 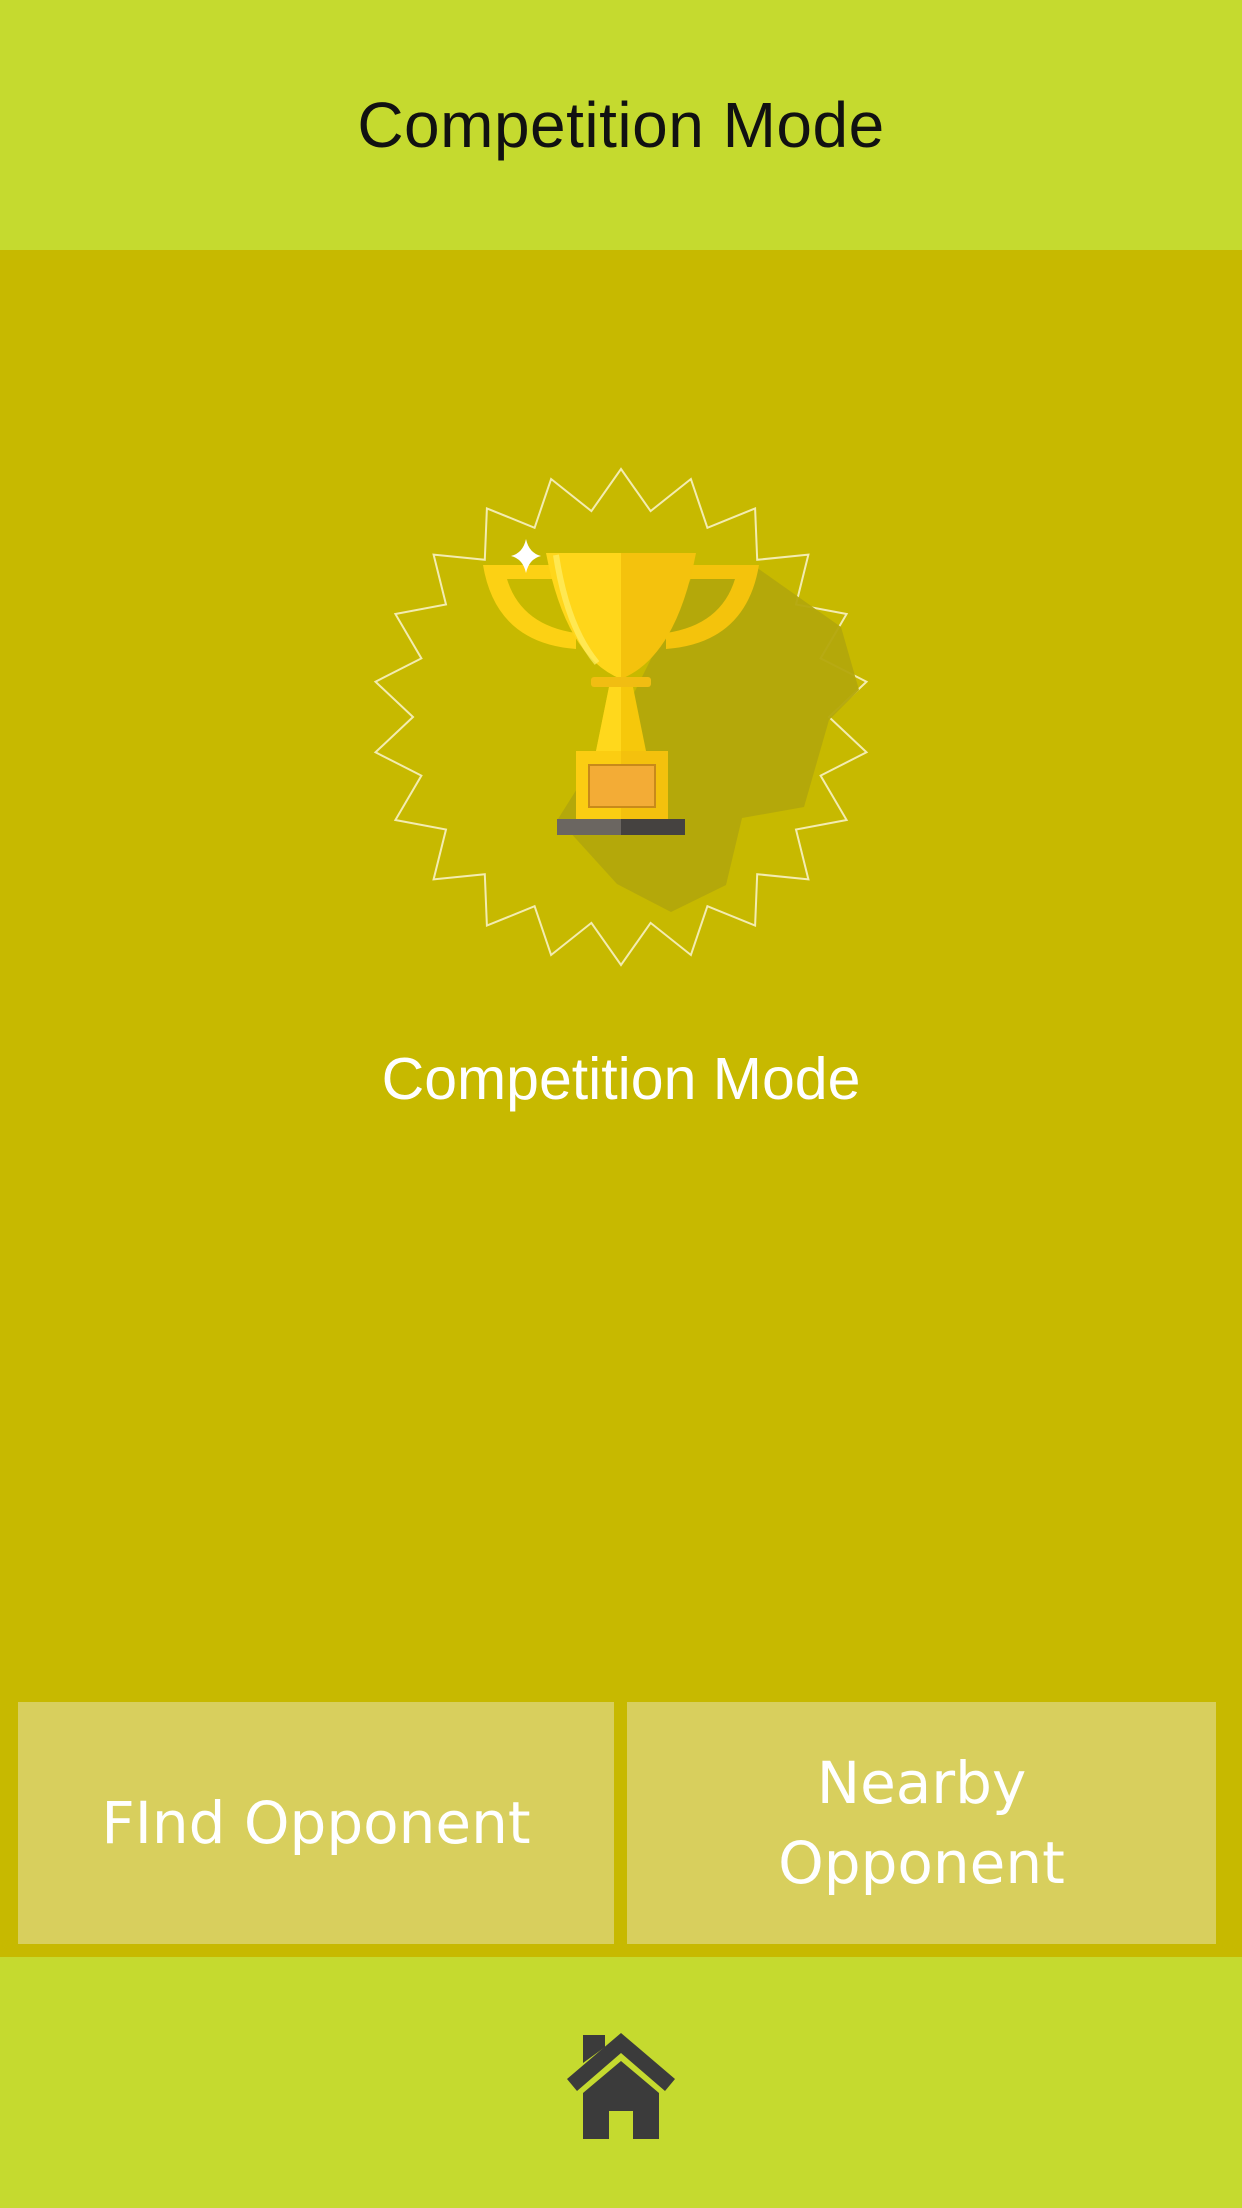 I want to click on mode-label: Competition Mode, so click(x=621, y=1079).